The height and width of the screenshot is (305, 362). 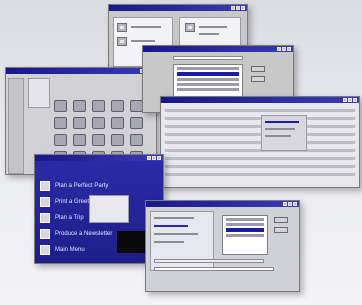 I want to click on menu-item-label: Main Menu, so click(x=70, y=250).